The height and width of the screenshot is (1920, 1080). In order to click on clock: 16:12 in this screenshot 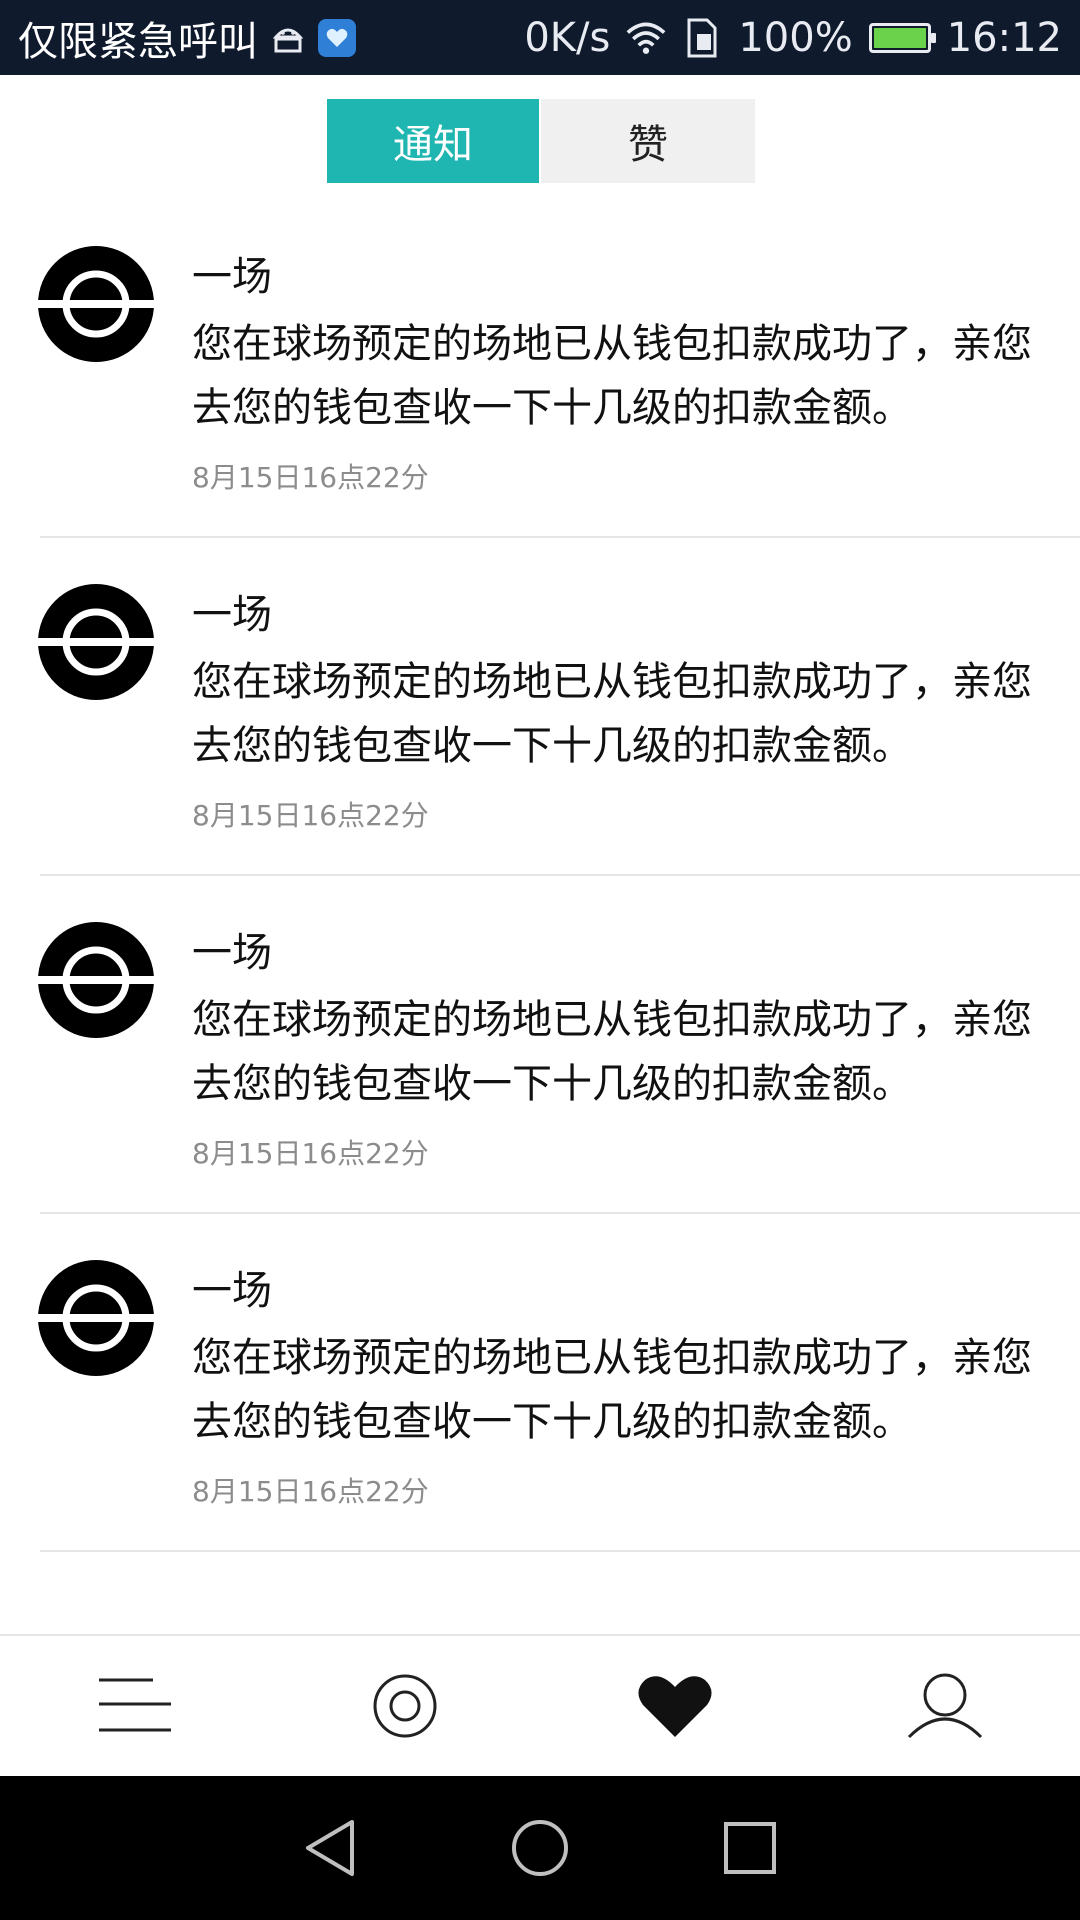, I will do `click(1004, 37)`.